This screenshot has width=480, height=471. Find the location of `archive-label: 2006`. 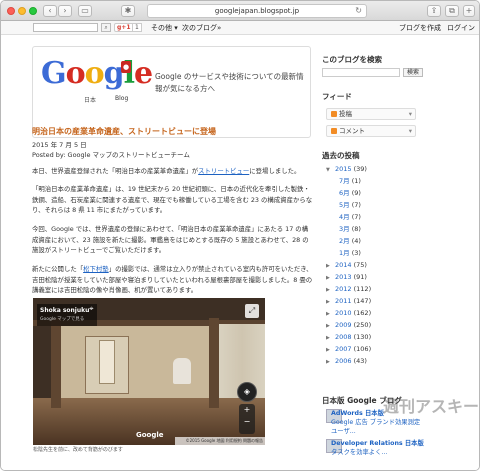

archive-label: 2006 is located at coordinates (343, 361).